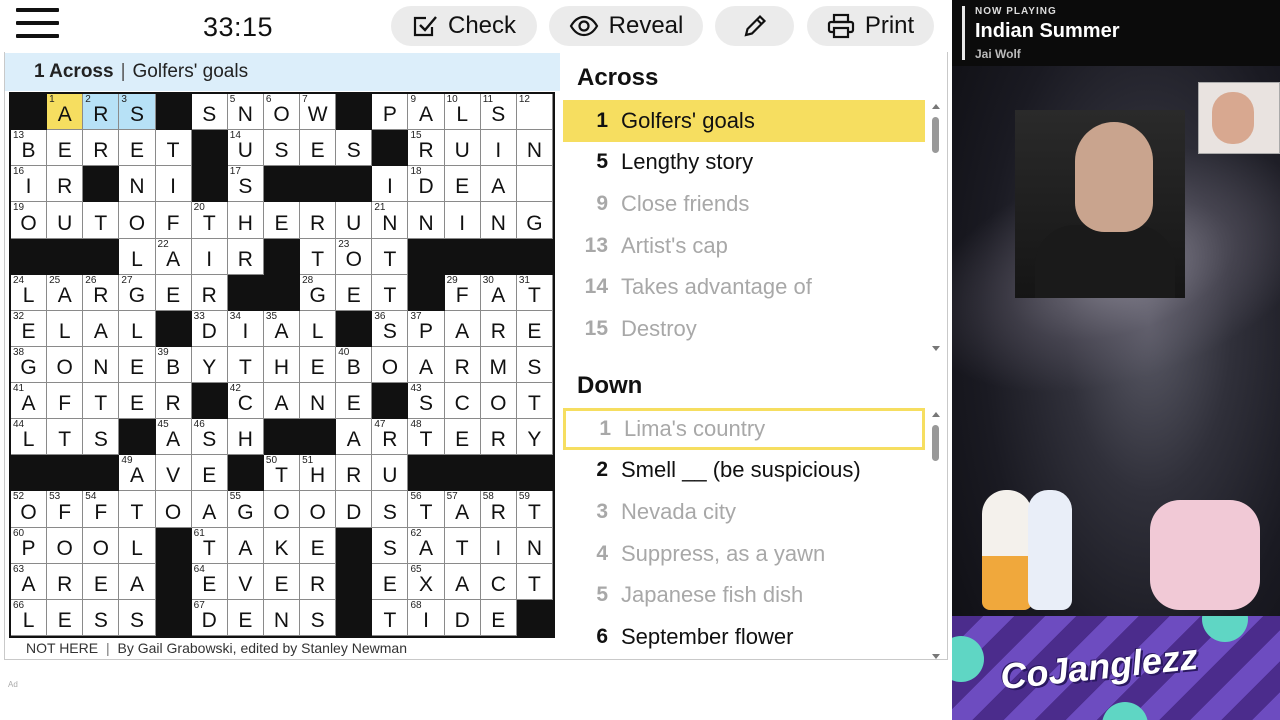 Image resolution: width=1280 pixels, height=720 pixels. I want to click on grid-cell: 33 D, so click(209, 328).